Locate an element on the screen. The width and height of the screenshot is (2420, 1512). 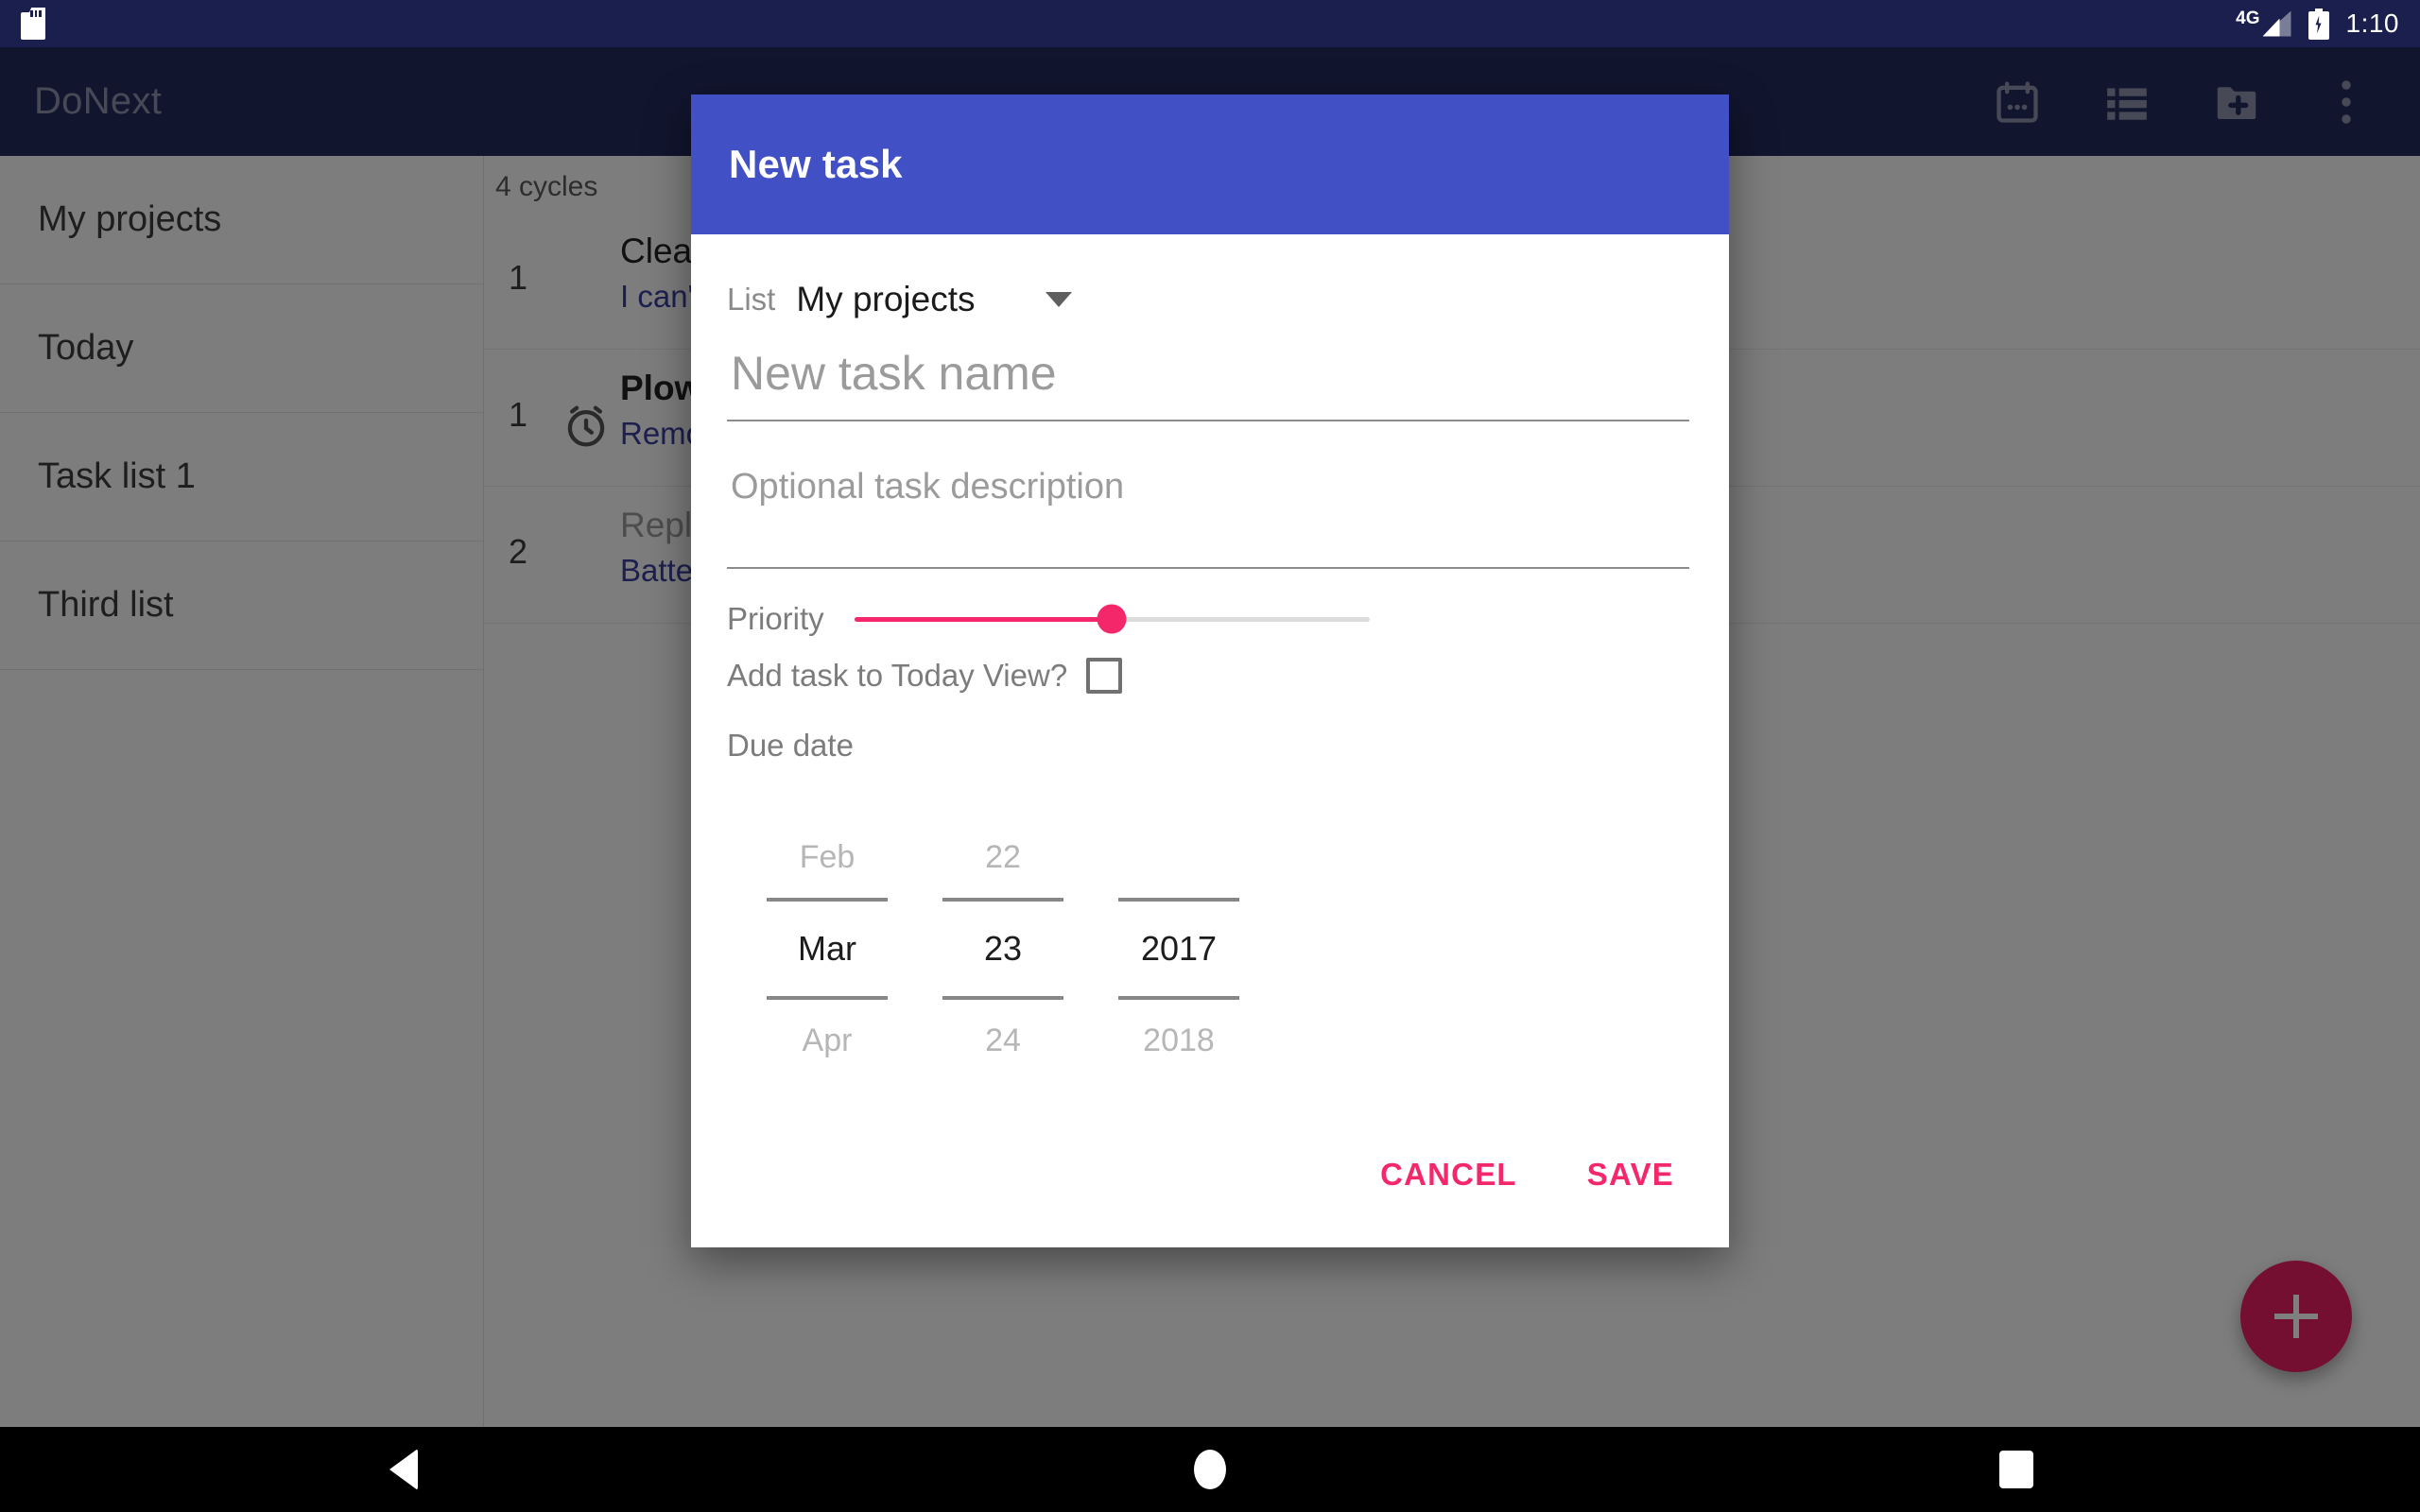
battery-charging-icon is located at coordinates (2318, 24).